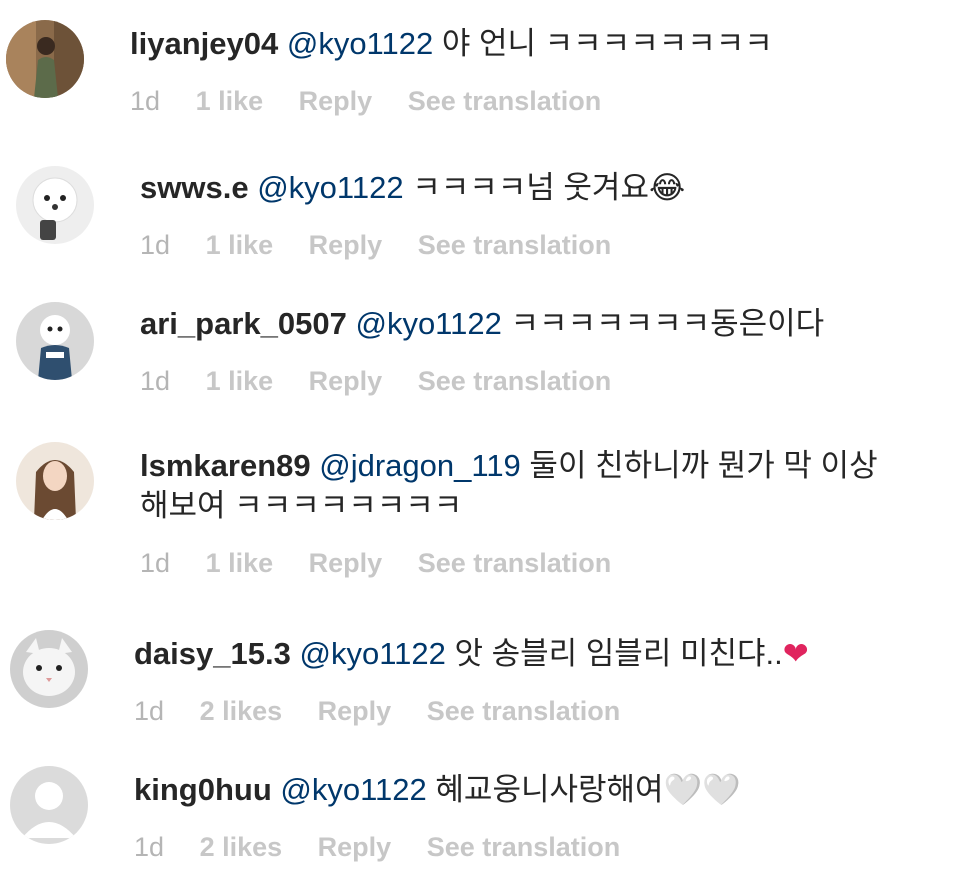 The width and height of the screenshot is (960, 872). I want to click on mention-link: @jdragon_119, so click(420, 465).